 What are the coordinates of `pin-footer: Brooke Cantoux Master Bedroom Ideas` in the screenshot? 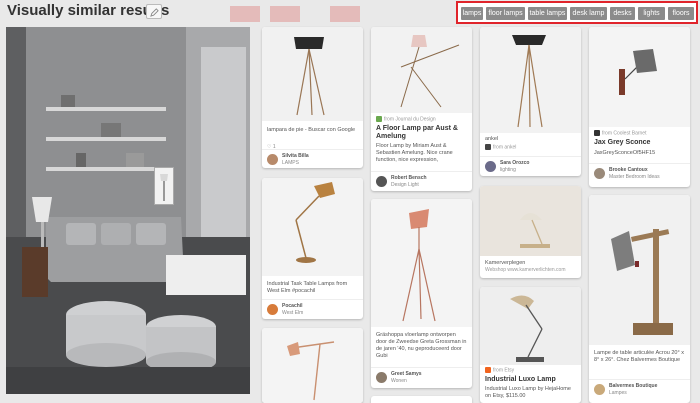 It's located at (639, 173).